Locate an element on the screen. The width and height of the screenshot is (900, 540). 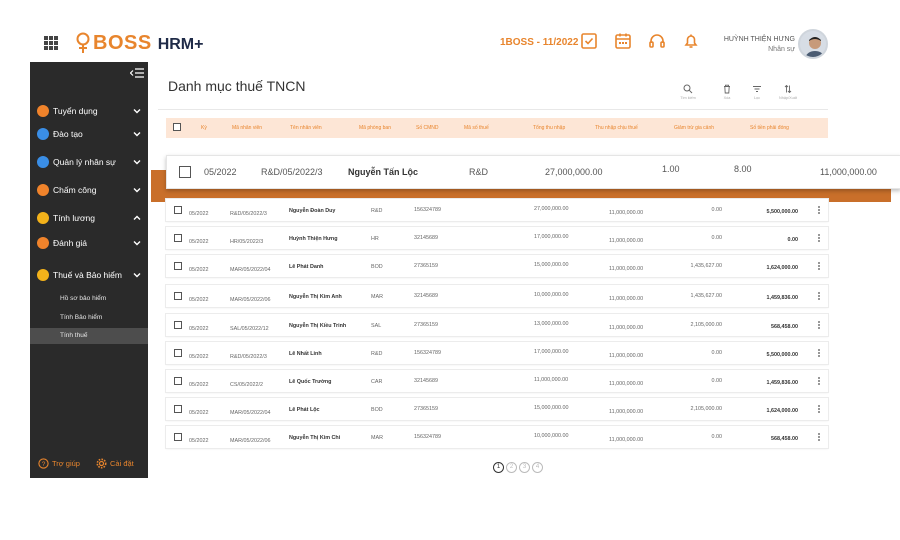
timesheet-icon is located at coordinates (43, 190).